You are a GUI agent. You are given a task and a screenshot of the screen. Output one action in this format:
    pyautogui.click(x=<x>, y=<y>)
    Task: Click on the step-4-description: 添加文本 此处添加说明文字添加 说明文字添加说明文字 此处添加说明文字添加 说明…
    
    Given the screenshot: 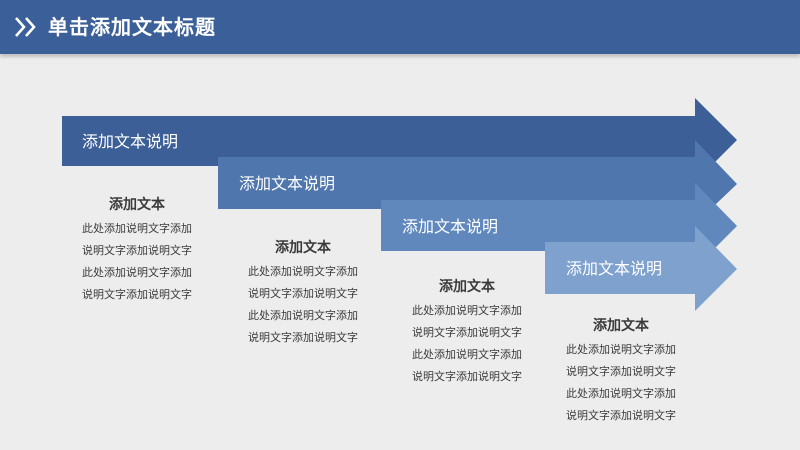 What is the action you would take?
    pyautogui.click(x=621, y=371)
    